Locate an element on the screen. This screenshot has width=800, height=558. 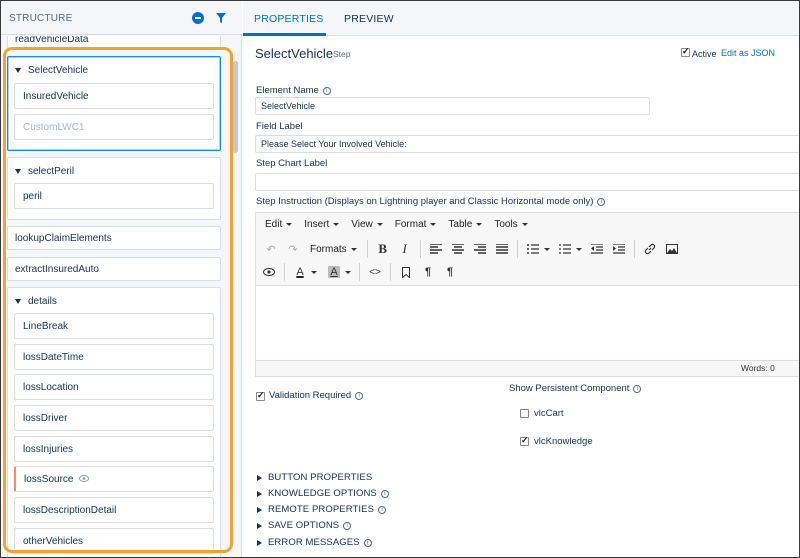
image-icon is located at coordinates (672, 249).